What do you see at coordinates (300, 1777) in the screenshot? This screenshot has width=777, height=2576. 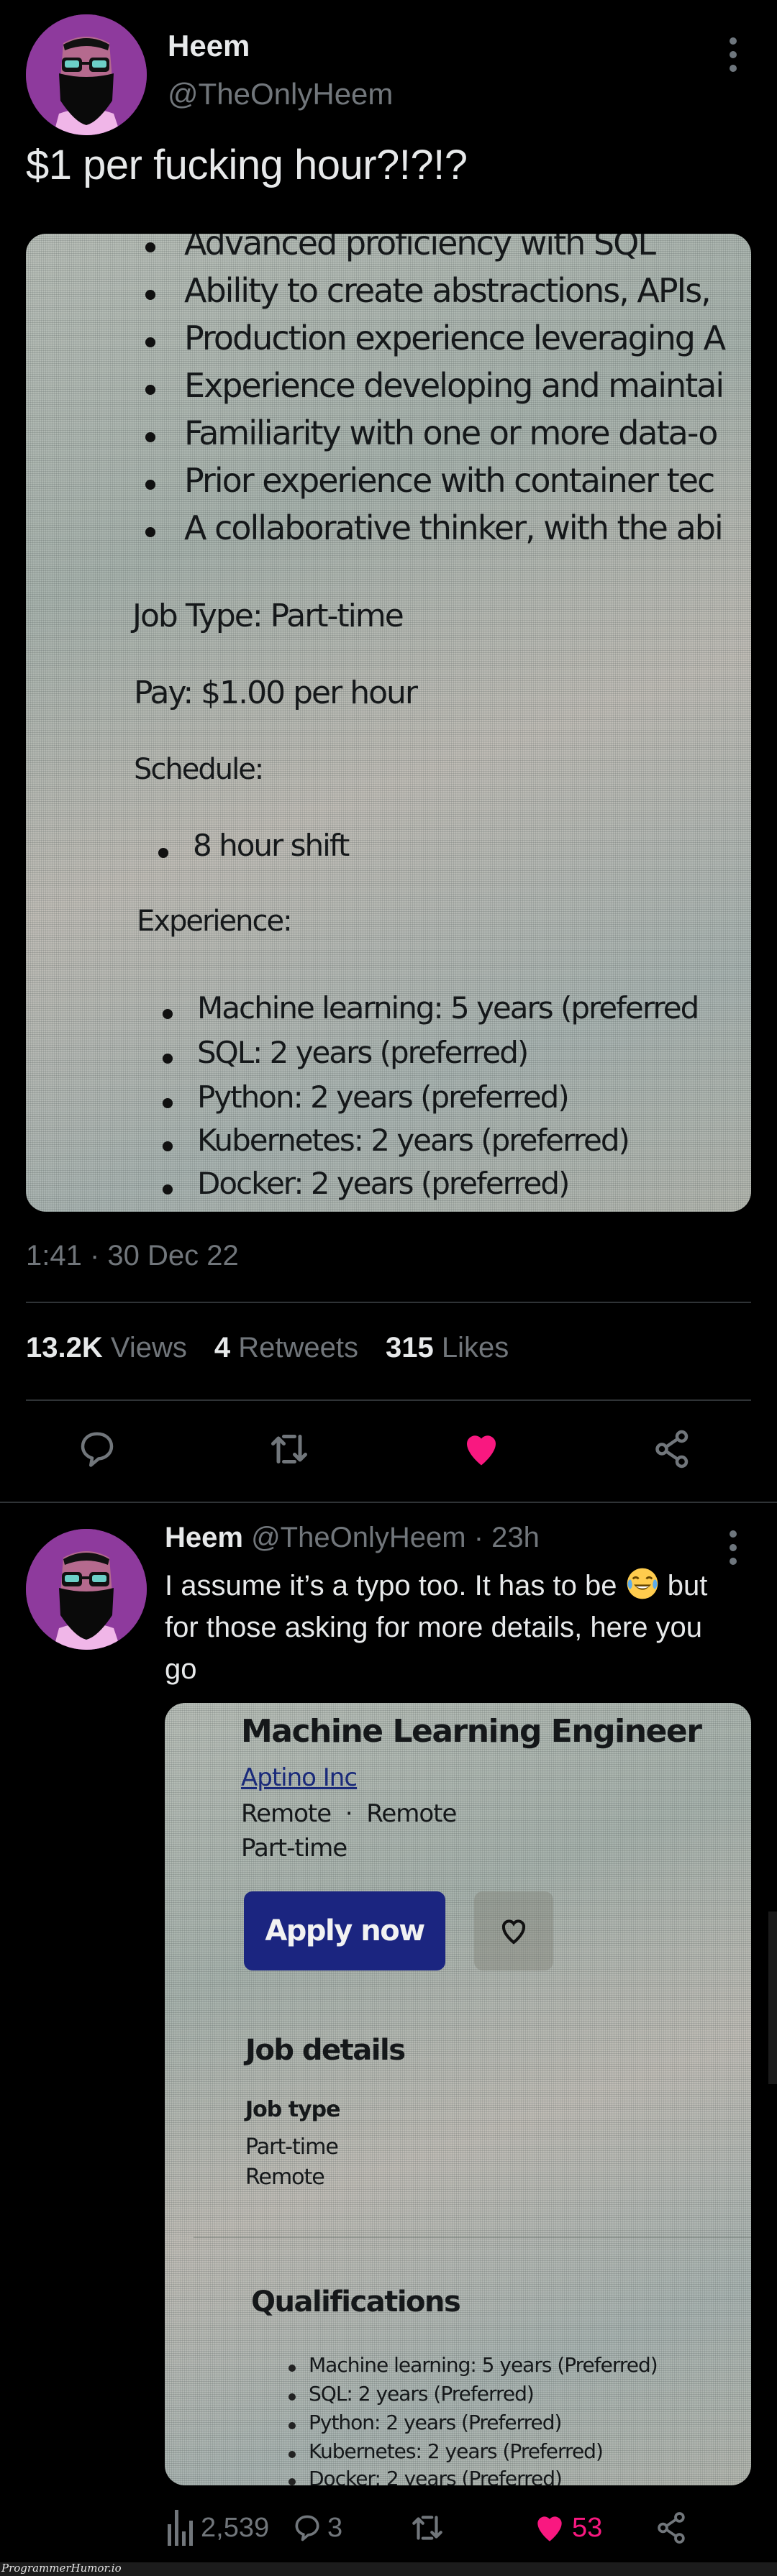 I see `company-link: Aptino Inc` at bounding box center [300, 1777].